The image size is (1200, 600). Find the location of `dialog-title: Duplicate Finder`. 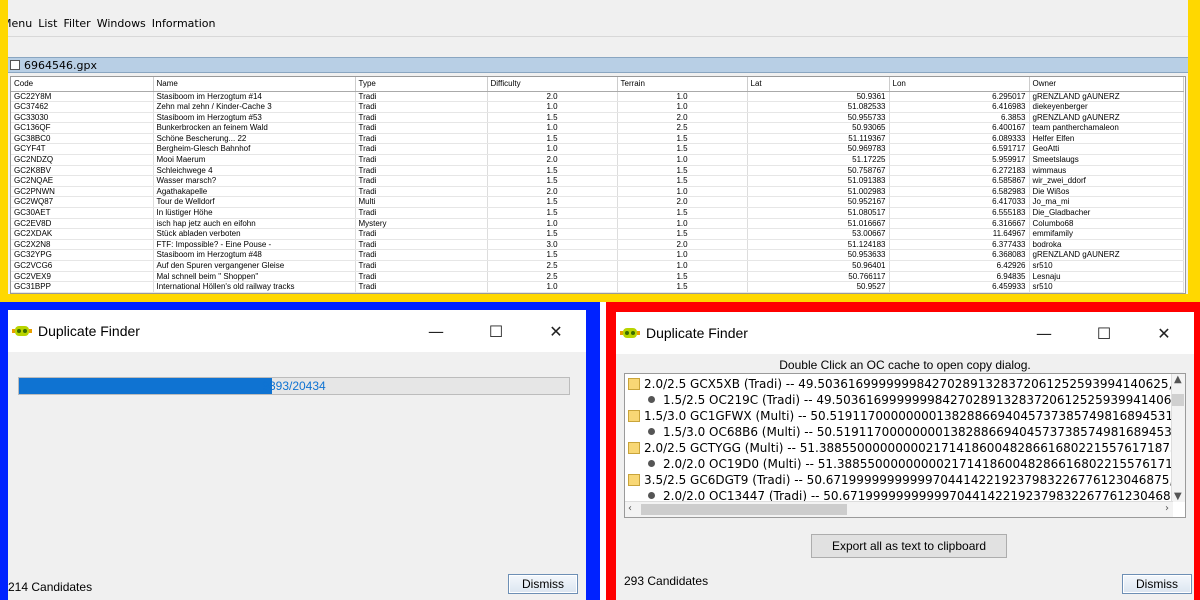

dialog-title: Duplicate Finder is located at coordinates (697, 333).